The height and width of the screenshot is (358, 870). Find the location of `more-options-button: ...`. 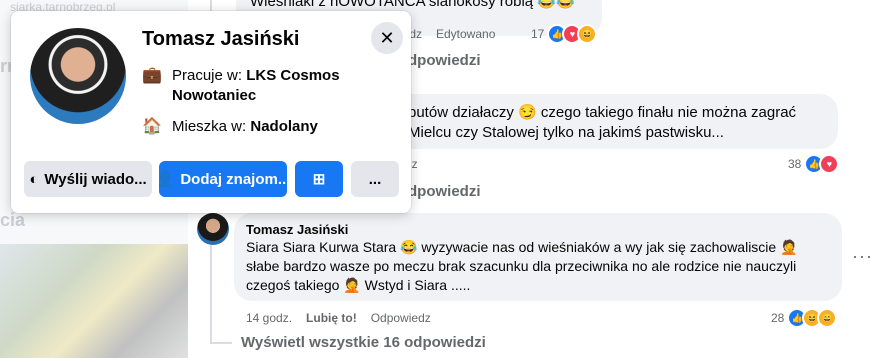

more-options-button: ... is located at coordinates (375, 179).